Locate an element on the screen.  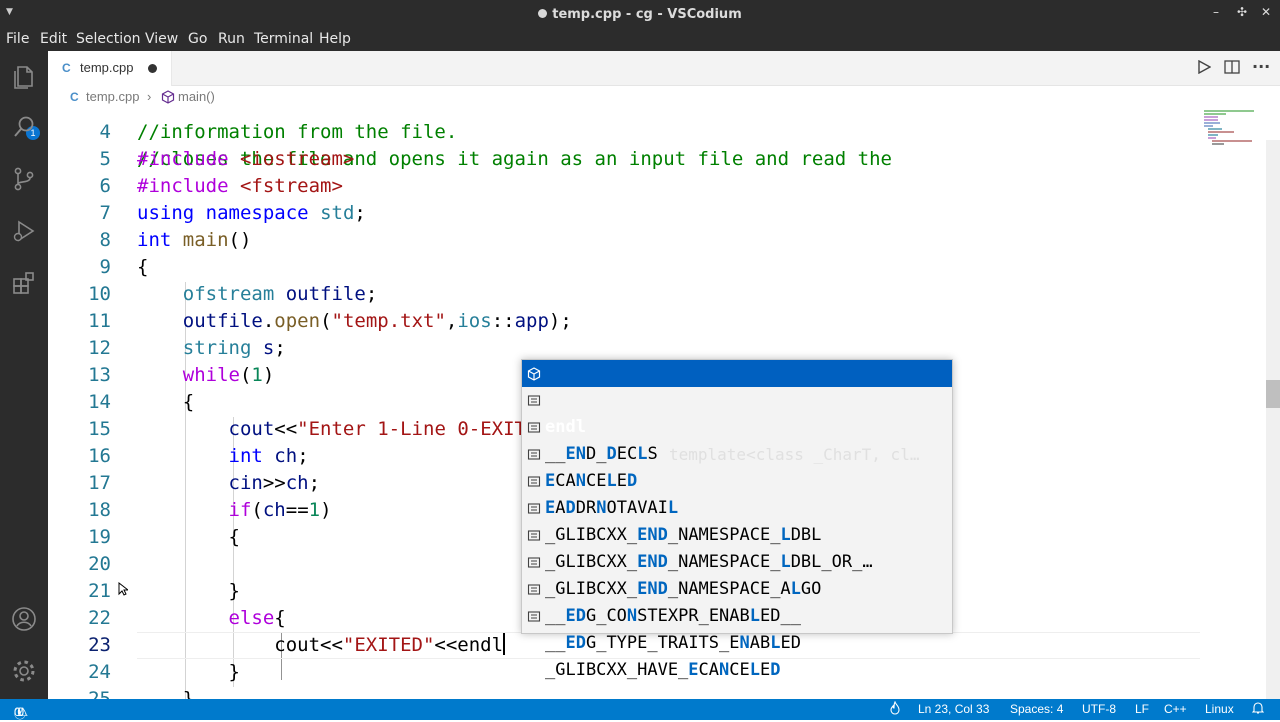
line-number: 16 is located at coordinates (99, 456).